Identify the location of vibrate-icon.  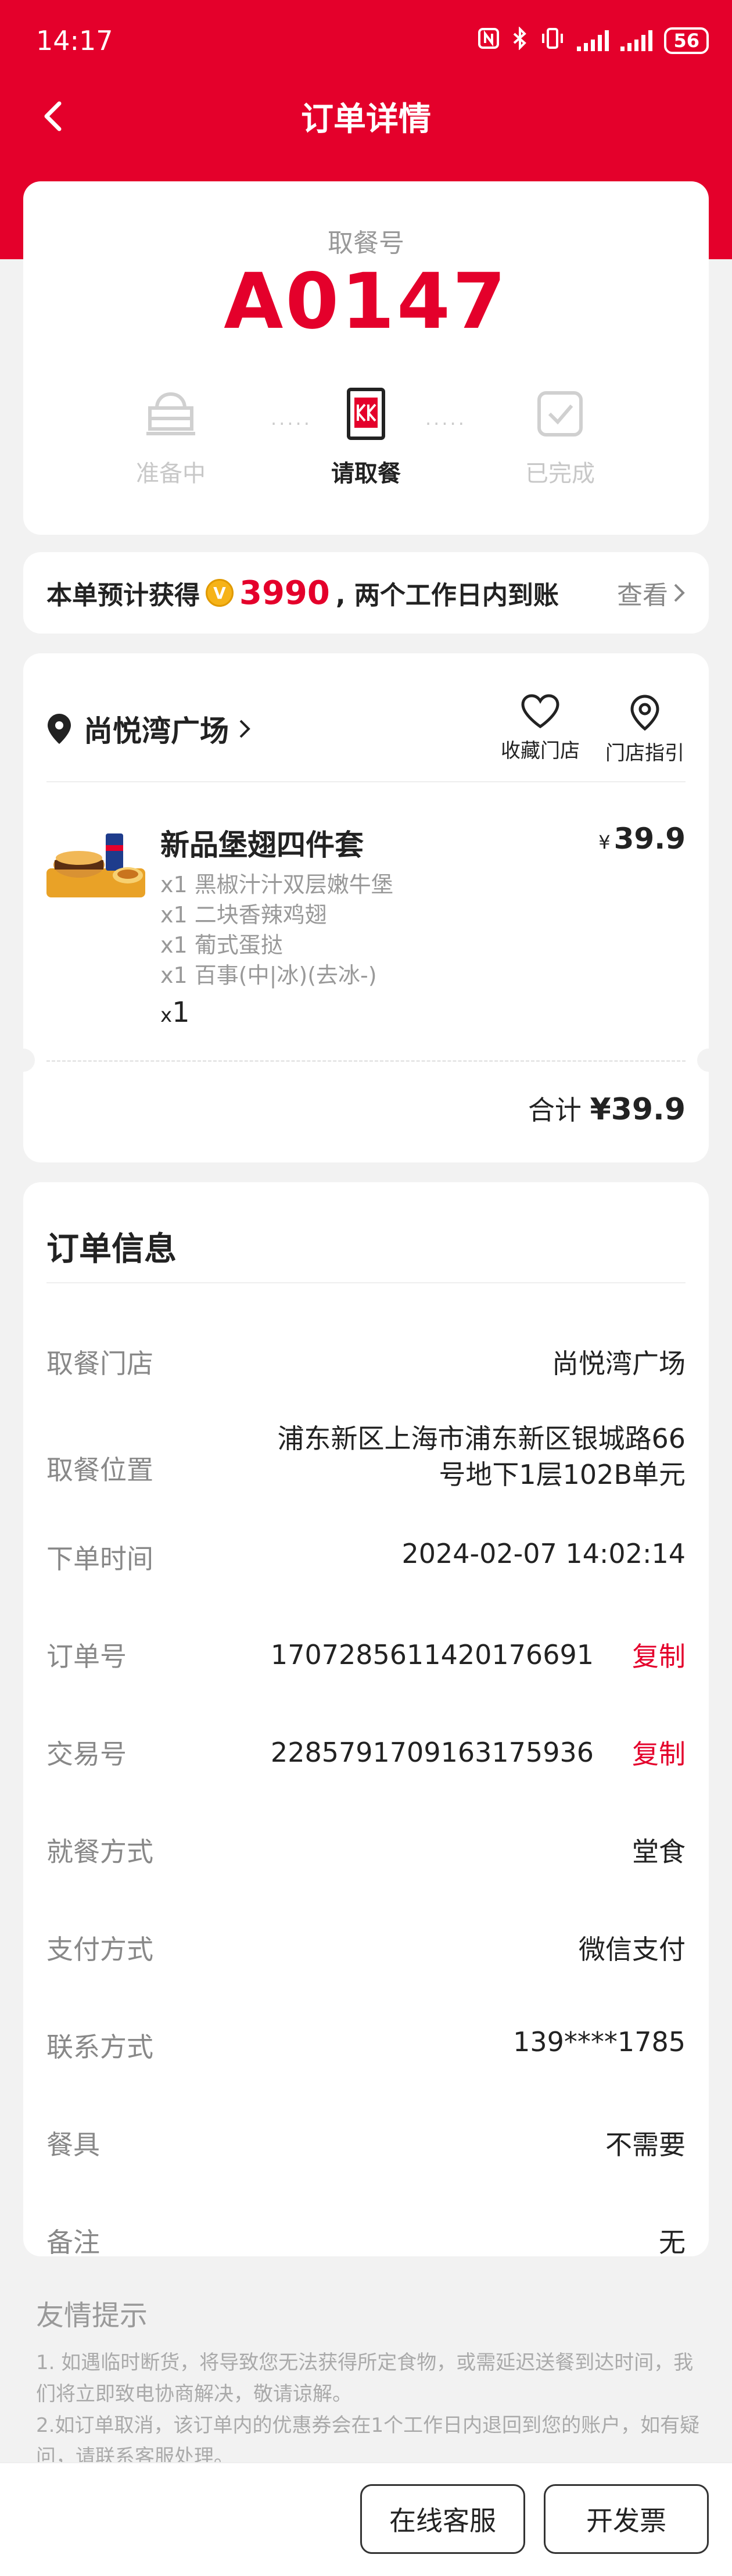
(552, 41).